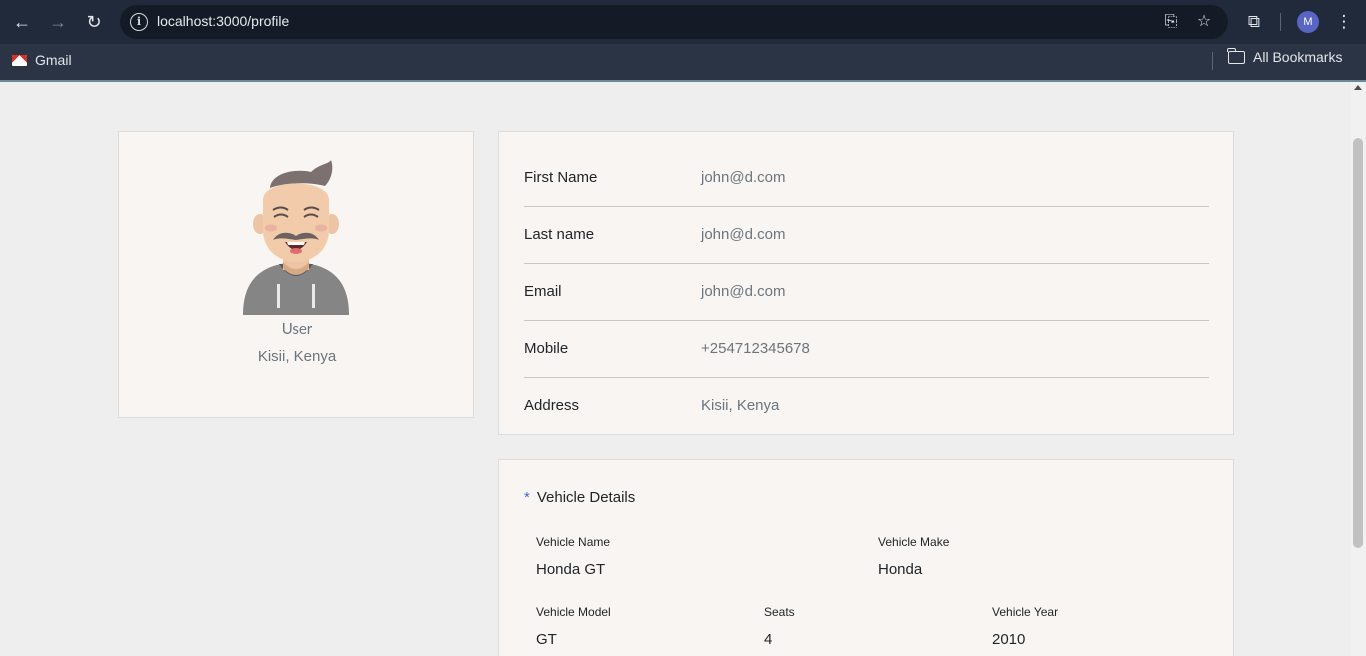 The width and height of the screenshot is (1366, 656). Describe the element at coordinates (900, 569) in the screenshot. I see `field-value: Honda` at that location.